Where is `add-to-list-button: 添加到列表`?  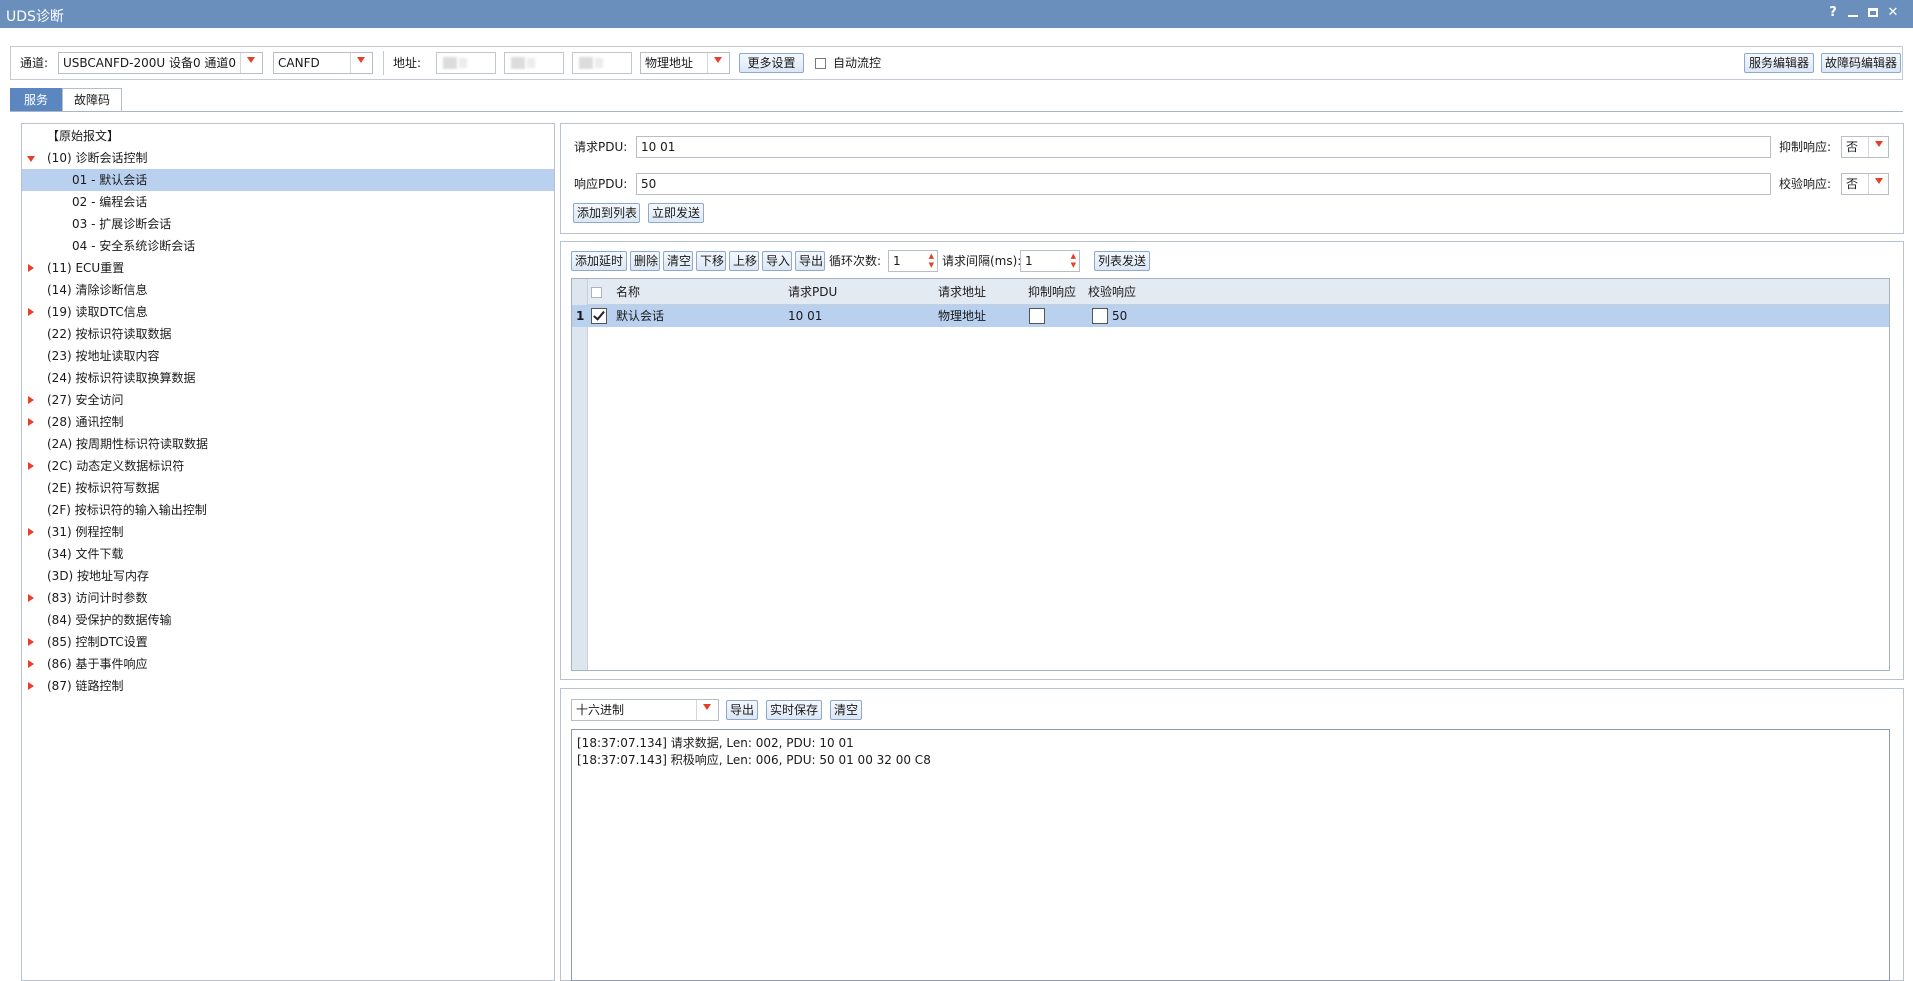
add-to-list-button: 添加到列表 is located at coordinates (606, 213).